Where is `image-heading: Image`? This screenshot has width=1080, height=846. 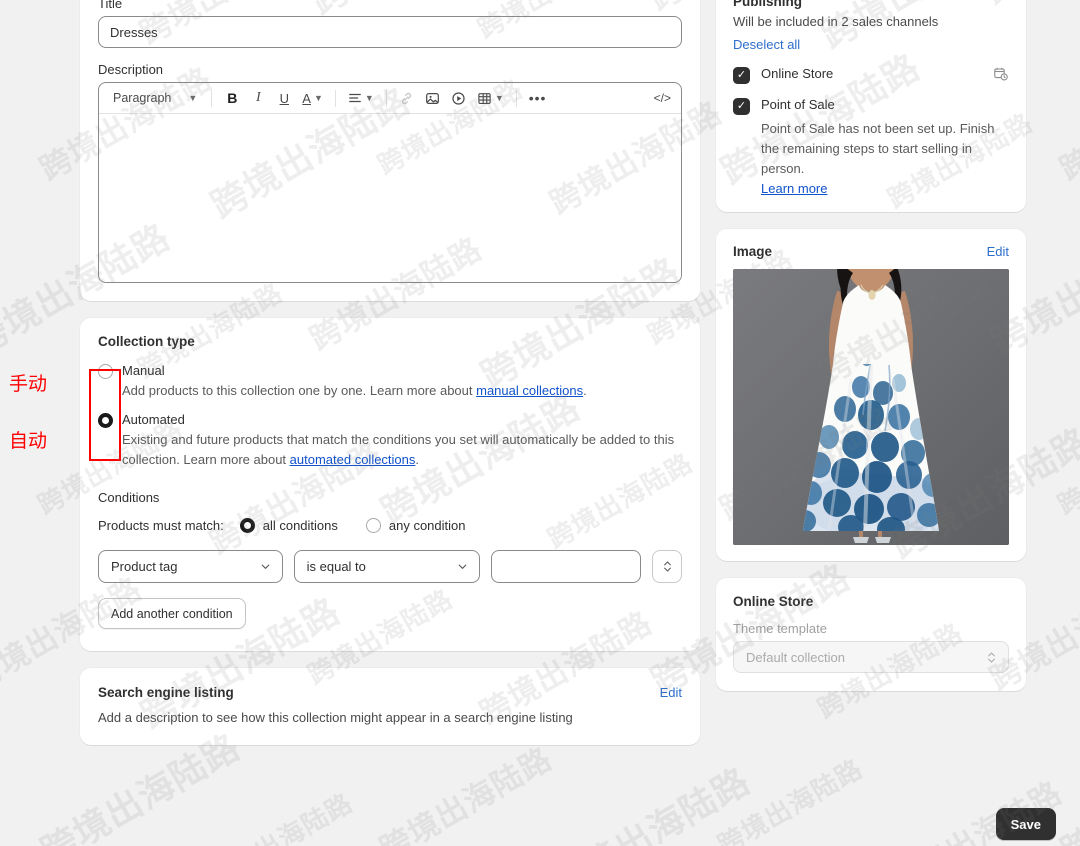 image-heading: Image is located at coordinates (753, 251).